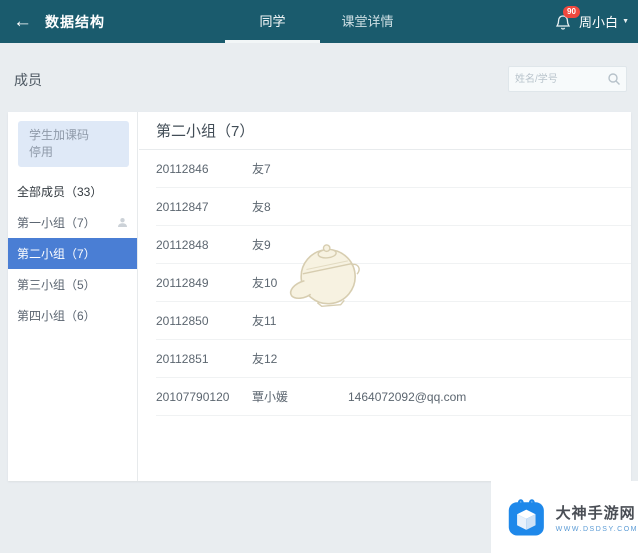  I want to click on app-title: 数据结构, so click(75, 21).